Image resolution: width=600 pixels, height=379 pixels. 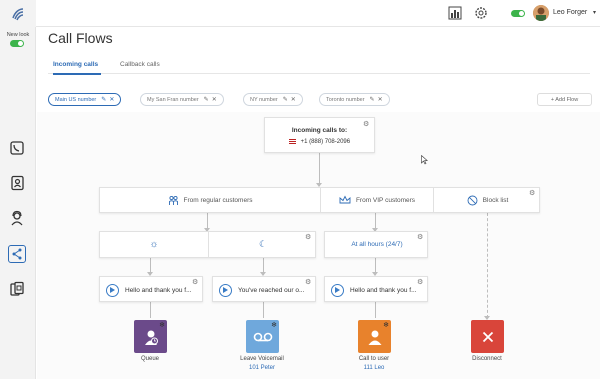 I want to click on incoming-calls-title: Incoming calls to:, so click(x=319, y=130).